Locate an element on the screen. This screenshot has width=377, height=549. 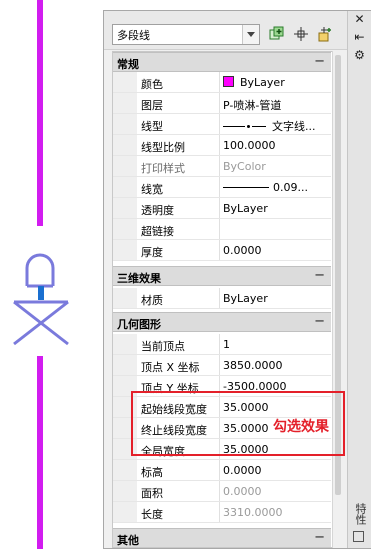
property-row-length: 长度 3310.0000 is located at coordinates (222, 512).